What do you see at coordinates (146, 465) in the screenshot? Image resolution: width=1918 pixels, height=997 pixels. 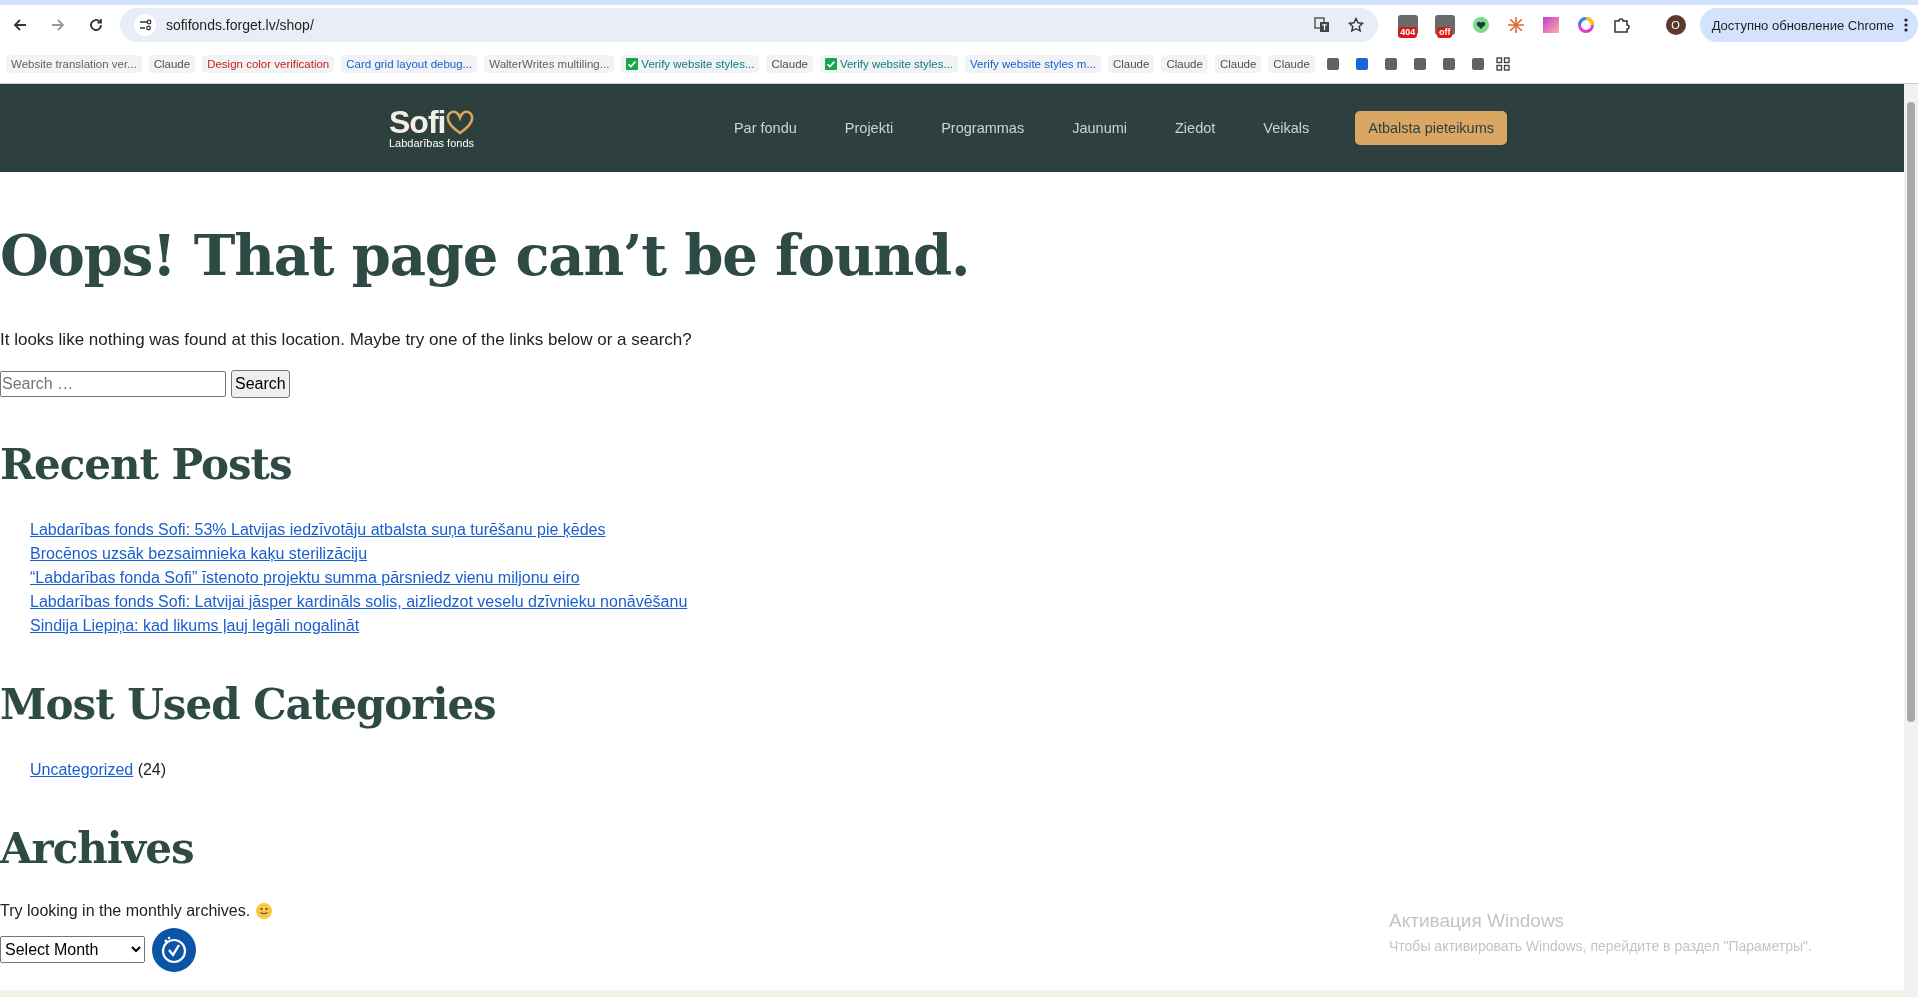 I see `section-heading: Recent Posts` at bounding box center [146, 465].